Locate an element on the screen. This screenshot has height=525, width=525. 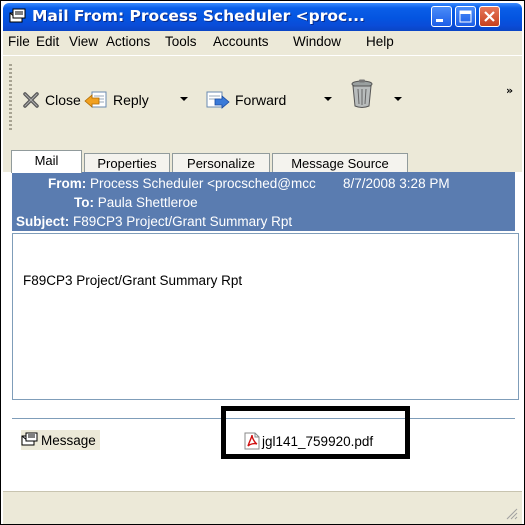
from-value: Process Scheduler <procsched@mcc is located at coordinates (203, 183).